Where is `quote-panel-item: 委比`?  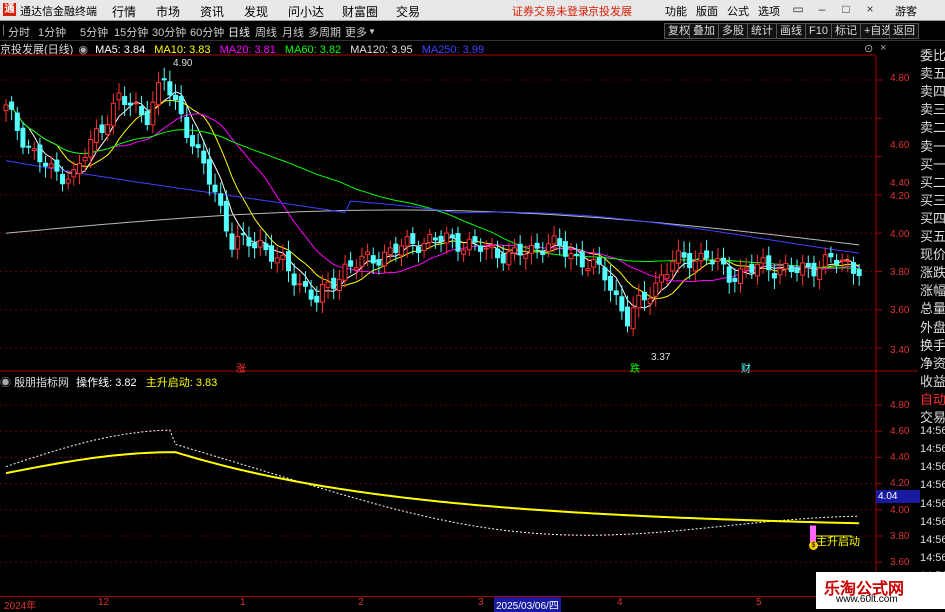 quote-panel-item: 委比 is located at coordinates (932, 55).